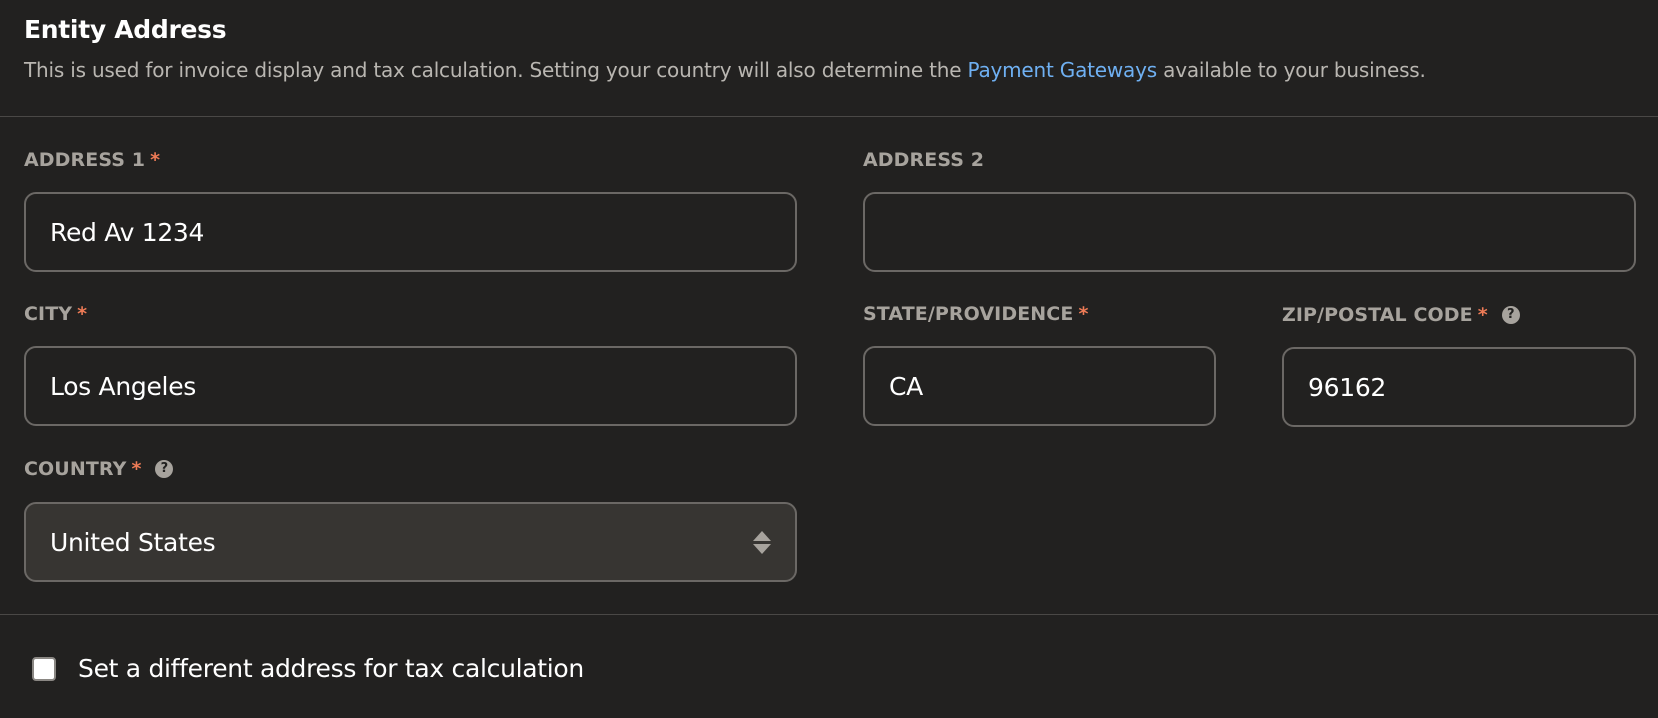 The width and height of the screenshot is (1658, 718). Describe the element at coordinates (762, 535) in the screenshot. I see `arrow-up-icon` at that location.